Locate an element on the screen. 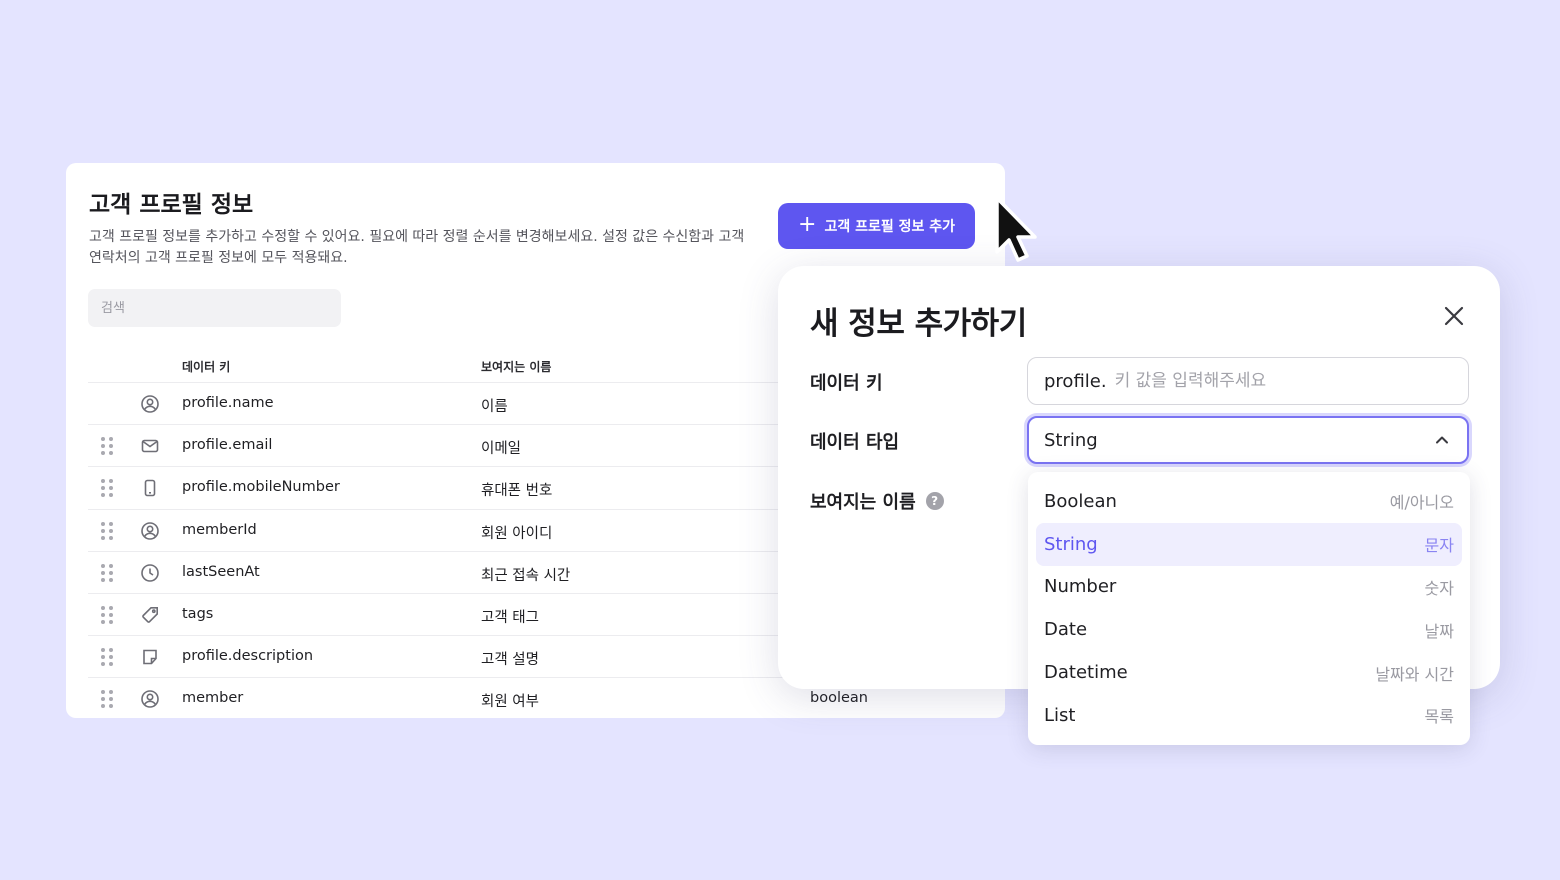  tag-icon is located at coordinates (150, 615).